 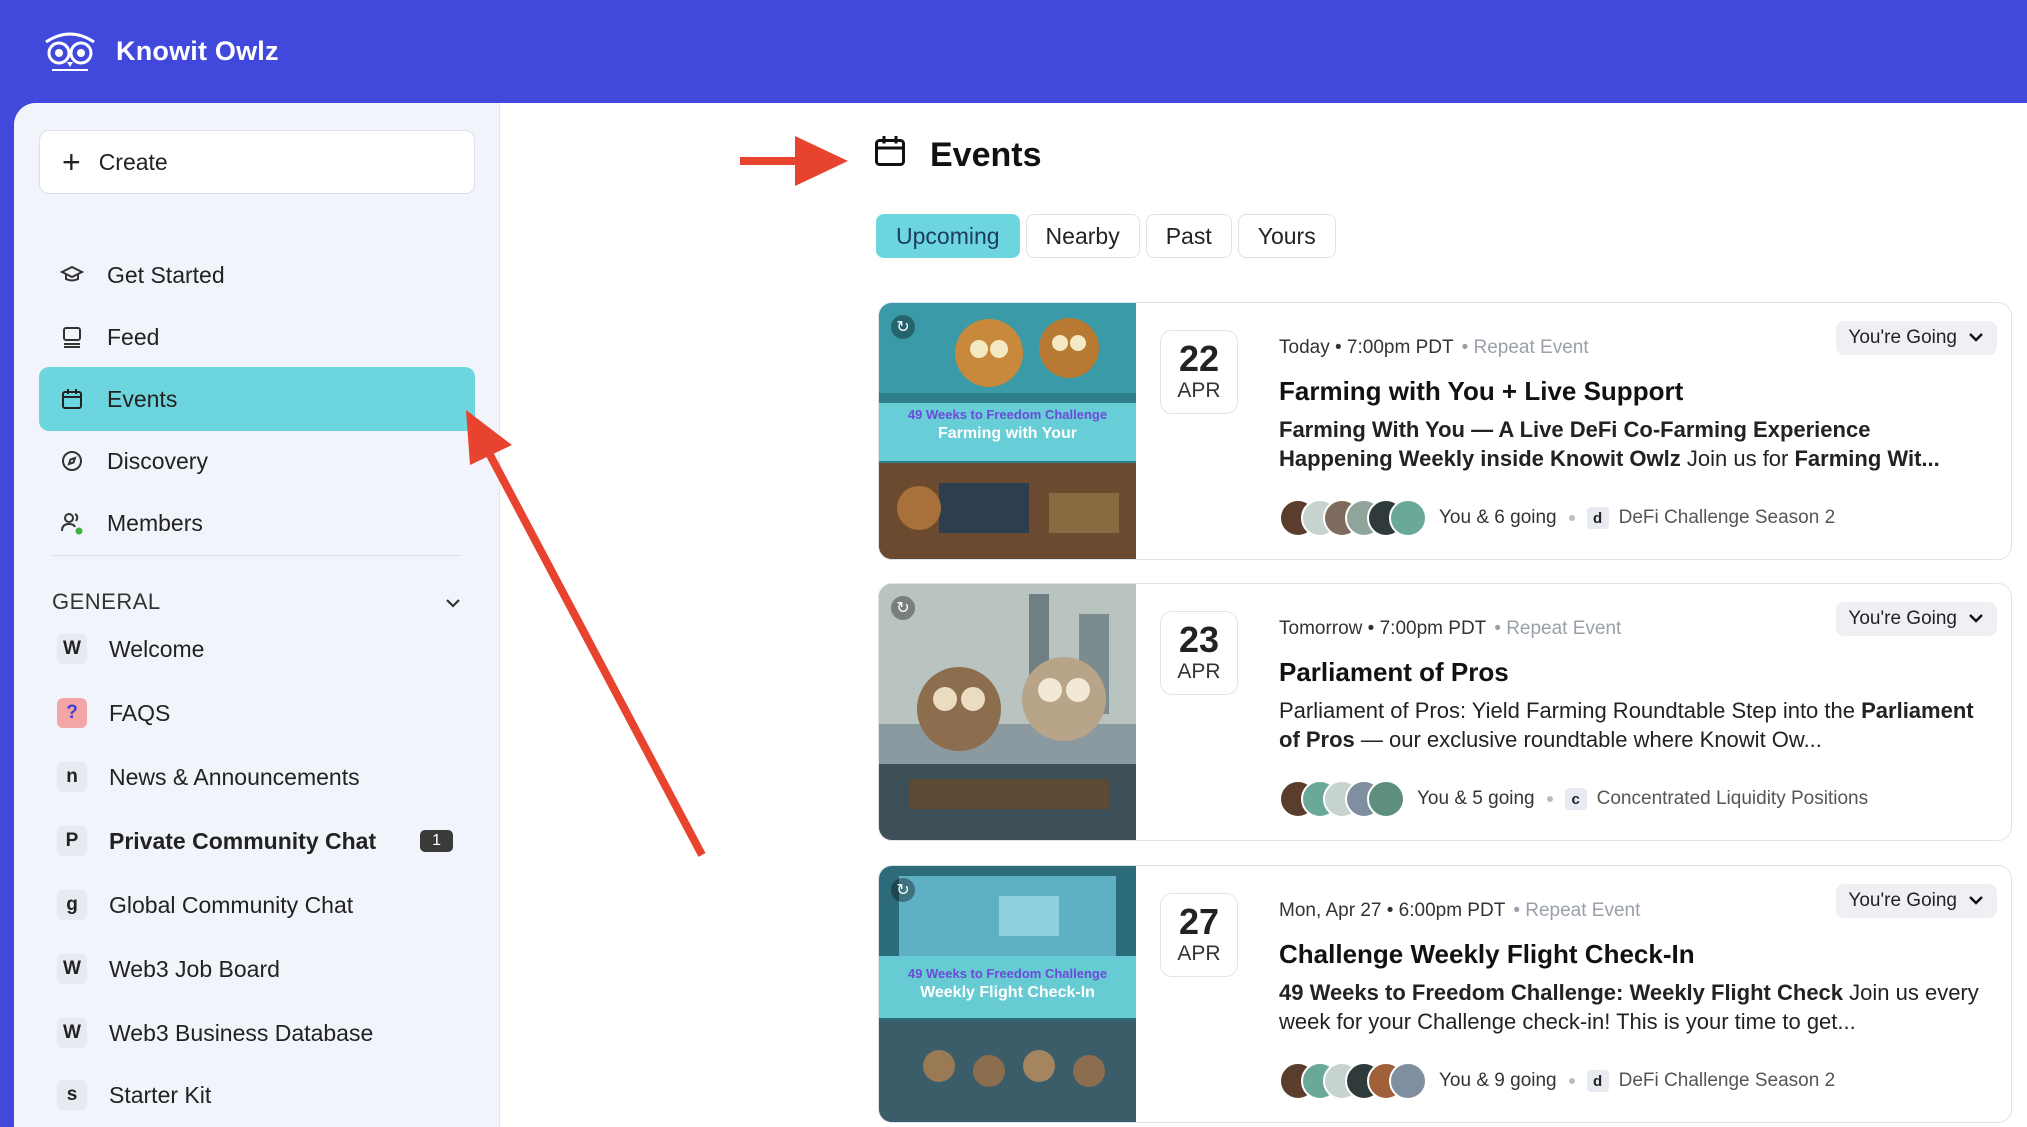 What do you see at coordinates (72, 777) in the screenshot?
I see `channel-icon: n` at bounding box center [72, 777].